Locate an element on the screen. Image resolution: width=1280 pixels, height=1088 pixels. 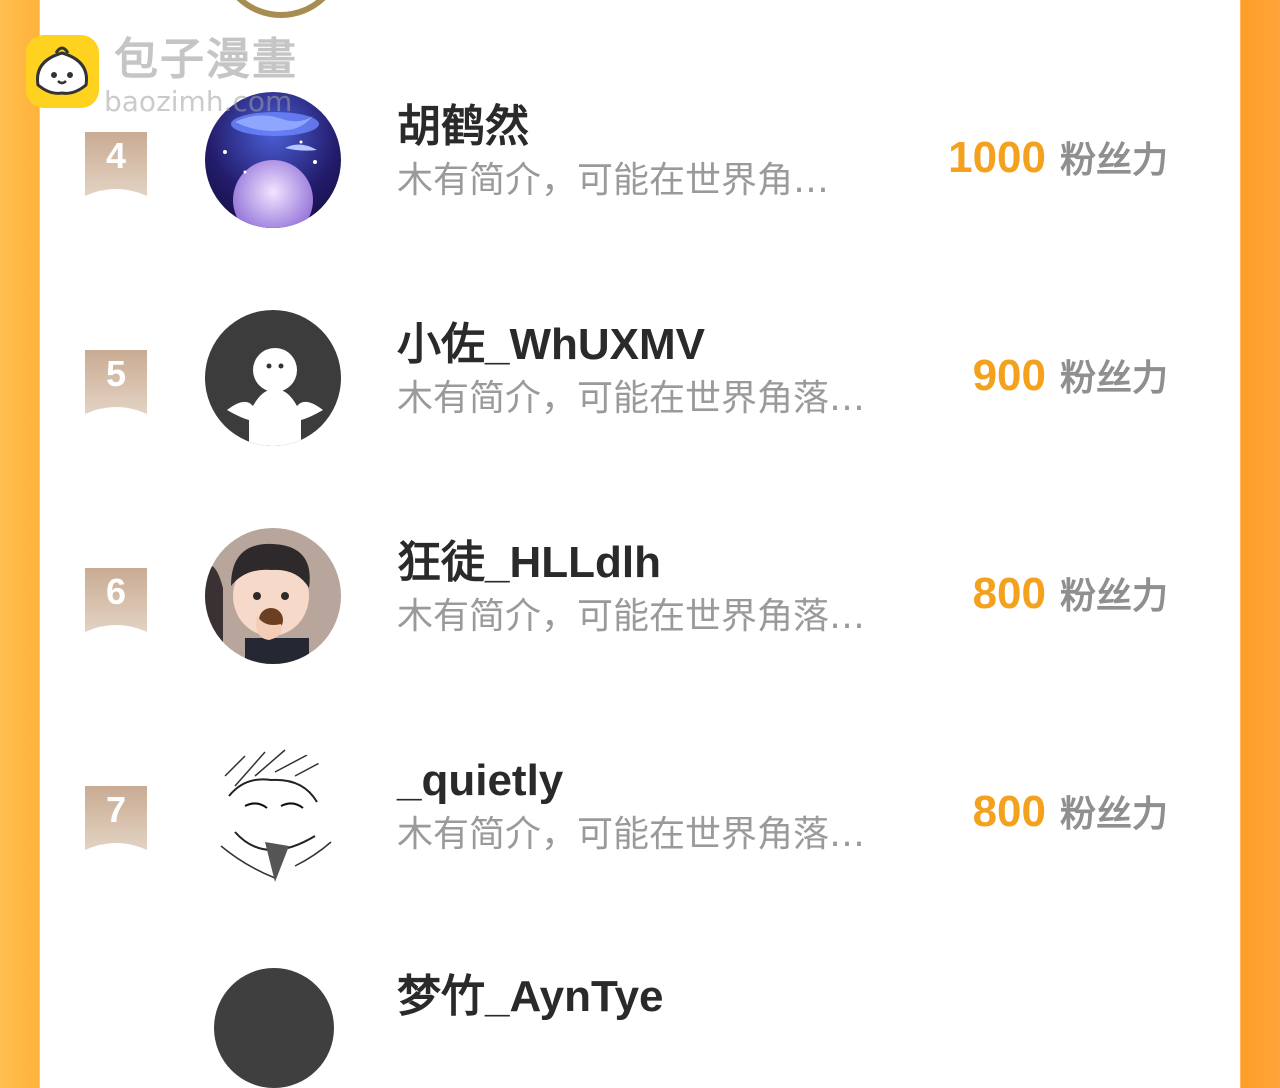
rank-number: 6 is located at coordinates (116, 591).